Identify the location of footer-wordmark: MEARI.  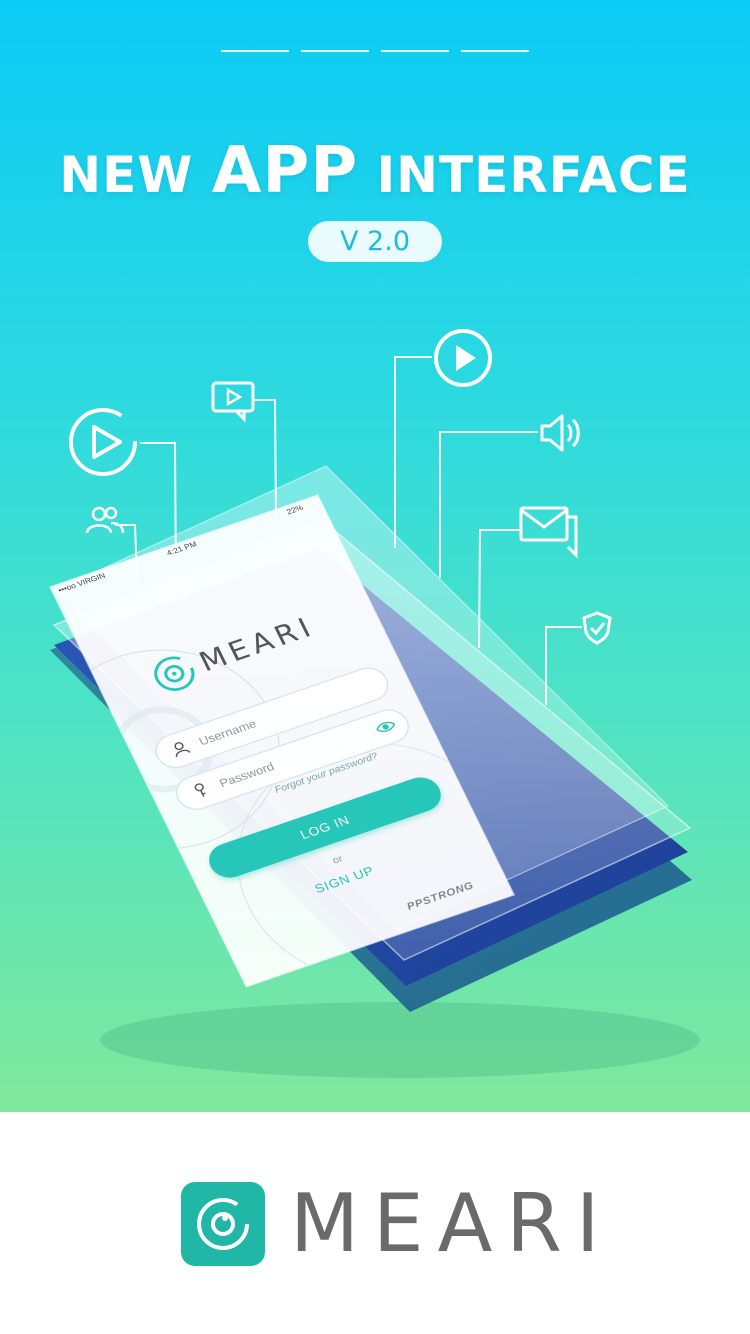
(452, 1223).